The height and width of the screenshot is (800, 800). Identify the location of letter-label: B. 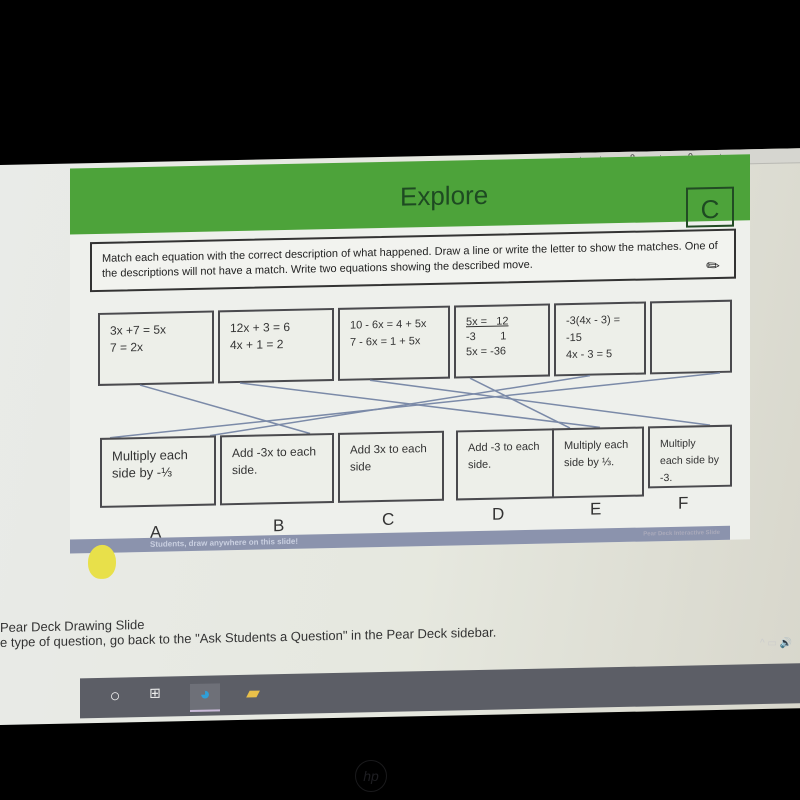
(279, 526).